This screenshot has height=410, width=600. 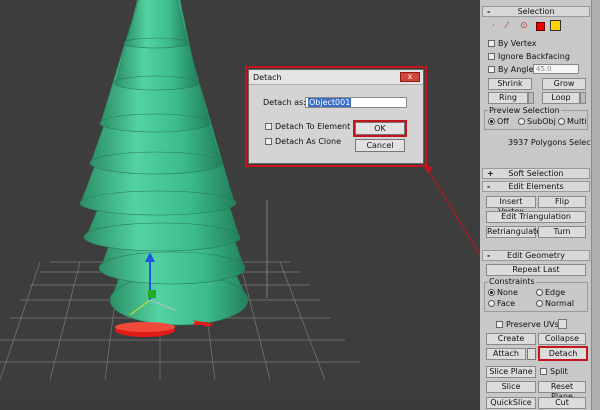 What do you see at coordinates (510, 84) in the screenshot?
I see `shrink-button: Shrink` at bounding box center [510, 84].